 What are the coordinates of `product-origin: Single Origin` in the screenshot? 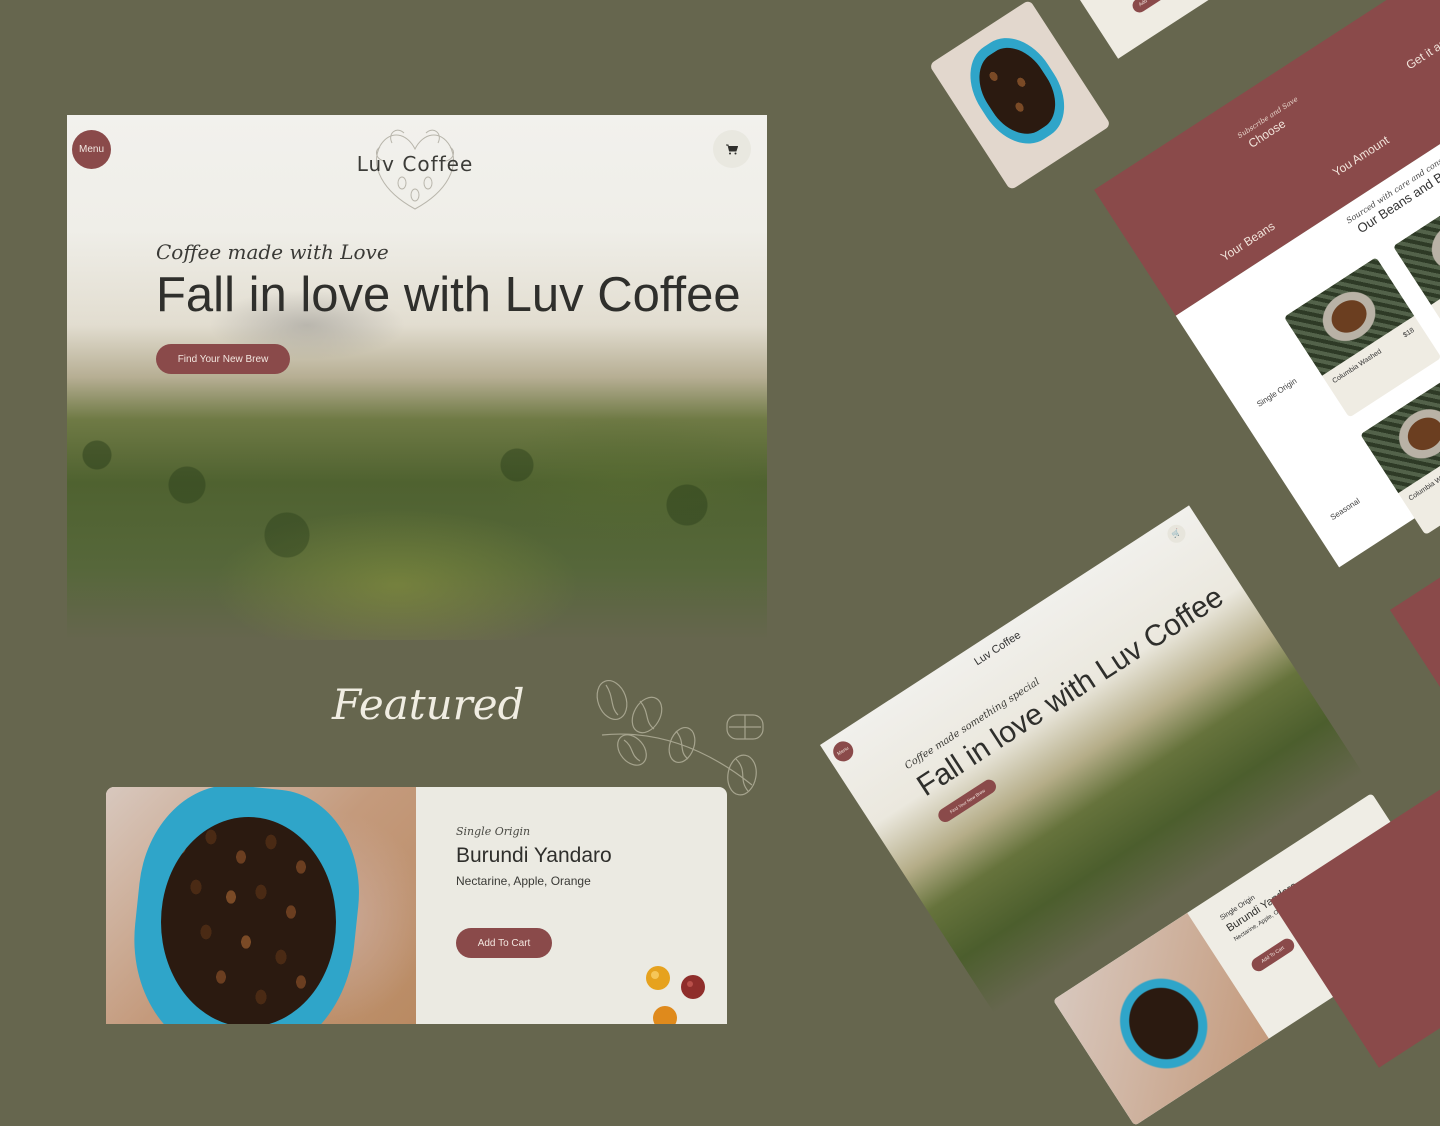 It's located at (493, 831).